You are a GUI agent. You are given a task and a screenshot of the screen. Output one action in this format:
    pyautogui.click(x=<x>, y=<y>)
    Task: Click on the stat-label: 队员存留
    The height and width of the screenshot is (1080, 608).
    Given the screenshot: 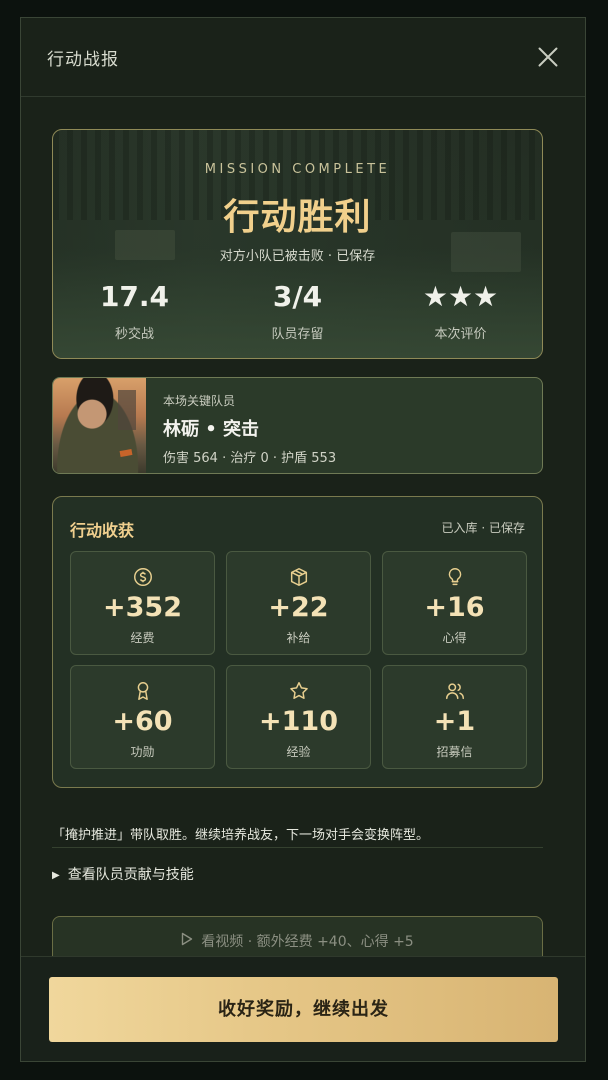 What is the action you would take?
    pyautogui.click(x=297, y=334)
    